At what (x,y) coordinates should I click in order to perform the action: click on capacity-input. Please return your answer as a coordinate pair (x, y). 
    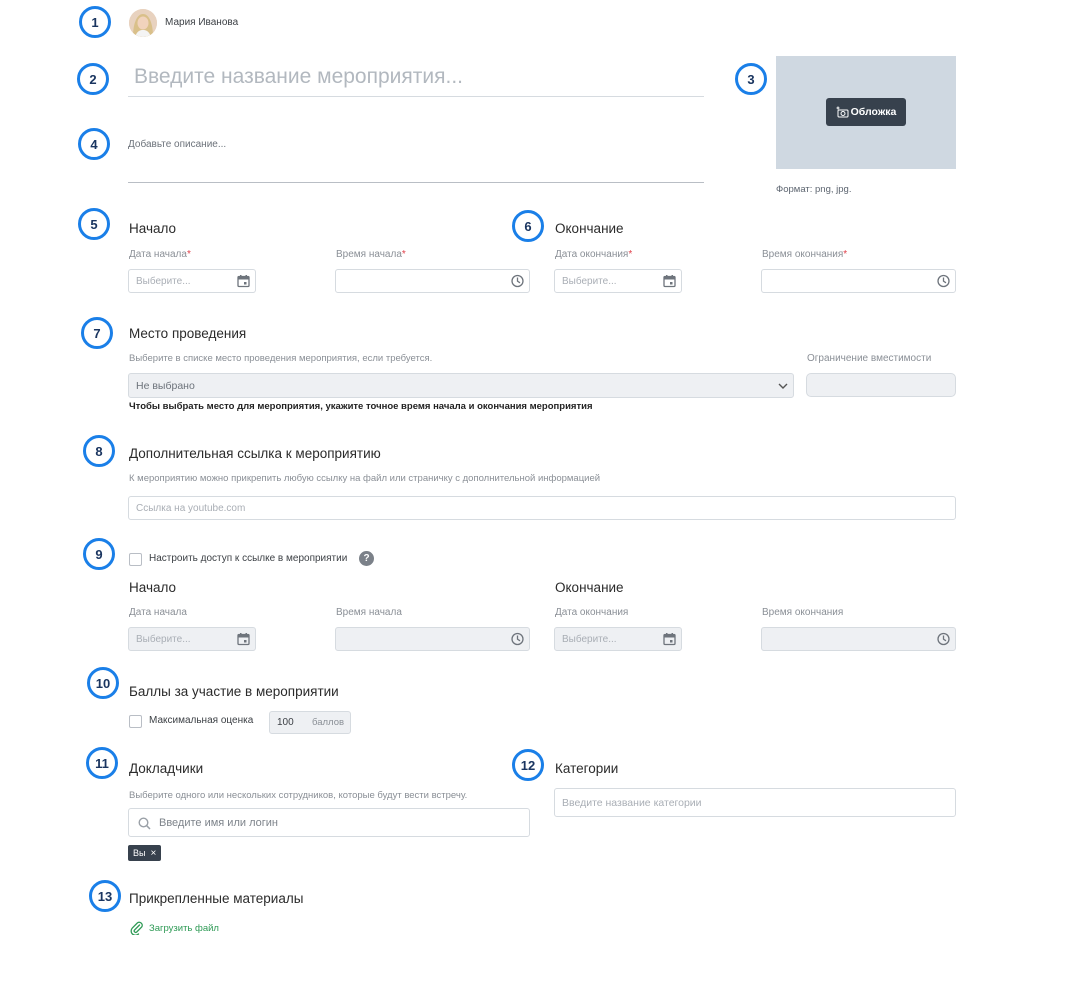
    Looking at the image, I should click on (881, 385).